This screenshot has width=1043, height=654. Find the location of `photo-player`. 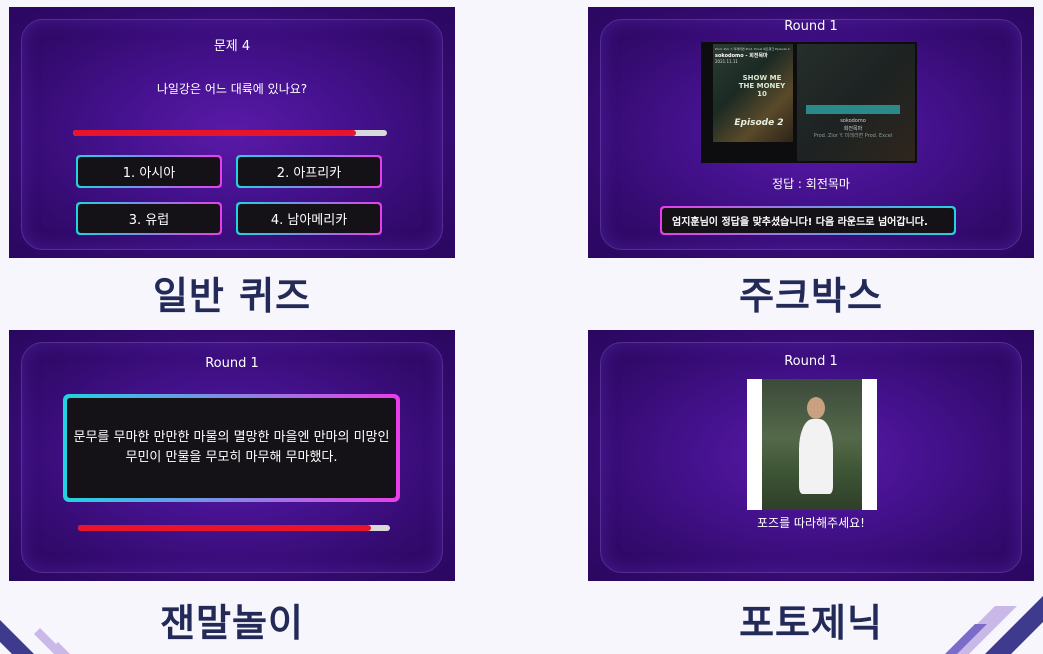

photo-player is located at coordinates (816, 456).